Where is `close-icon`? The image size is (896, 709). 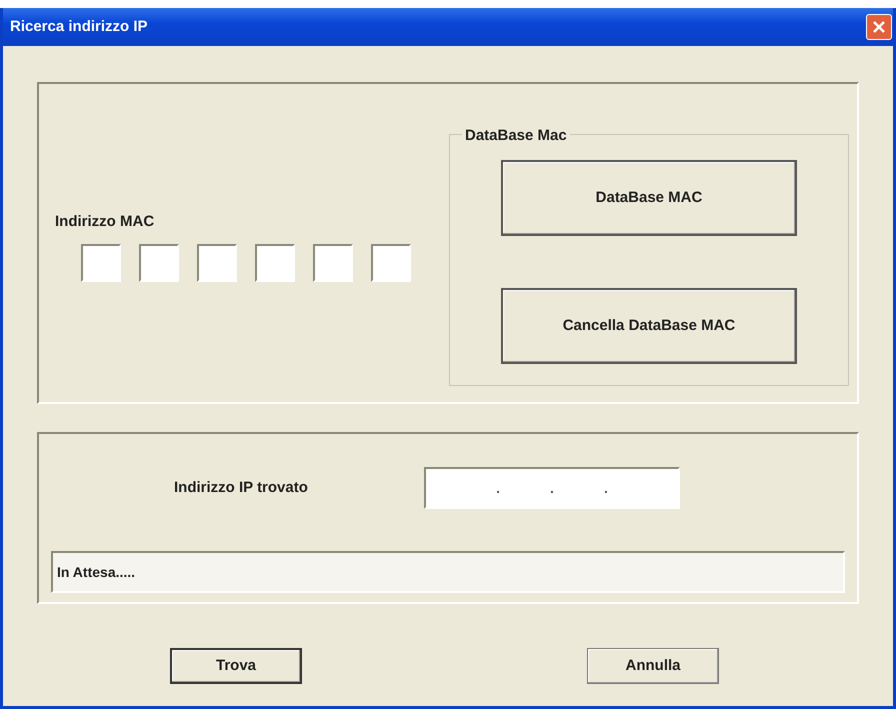
close-icon is located at coordinates (879, 27).